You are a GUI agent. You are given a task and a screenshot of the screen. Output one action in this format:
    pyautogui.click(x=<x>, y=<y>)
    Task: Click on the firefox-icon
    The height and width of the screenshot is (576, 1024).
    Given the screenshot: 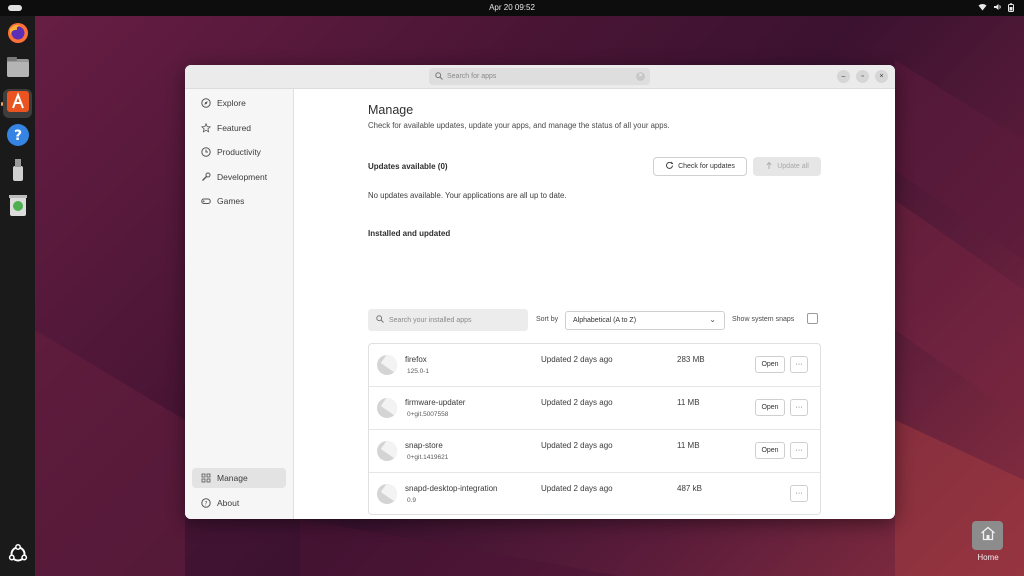 What is the action you would take?
    pyautogui.click(x=18, y=35)
    